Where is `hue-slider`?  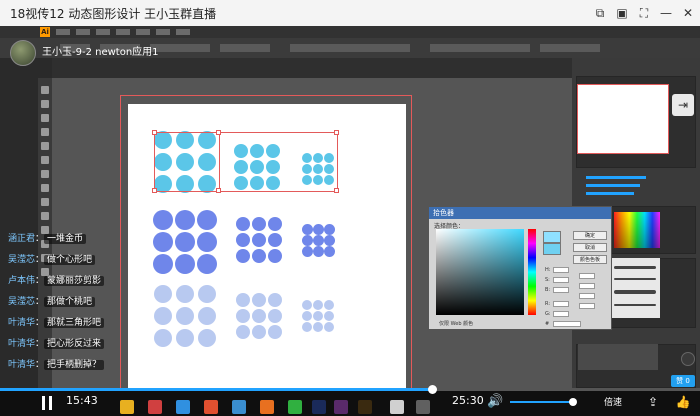 hue-slider is located at coordinates (532, 272).